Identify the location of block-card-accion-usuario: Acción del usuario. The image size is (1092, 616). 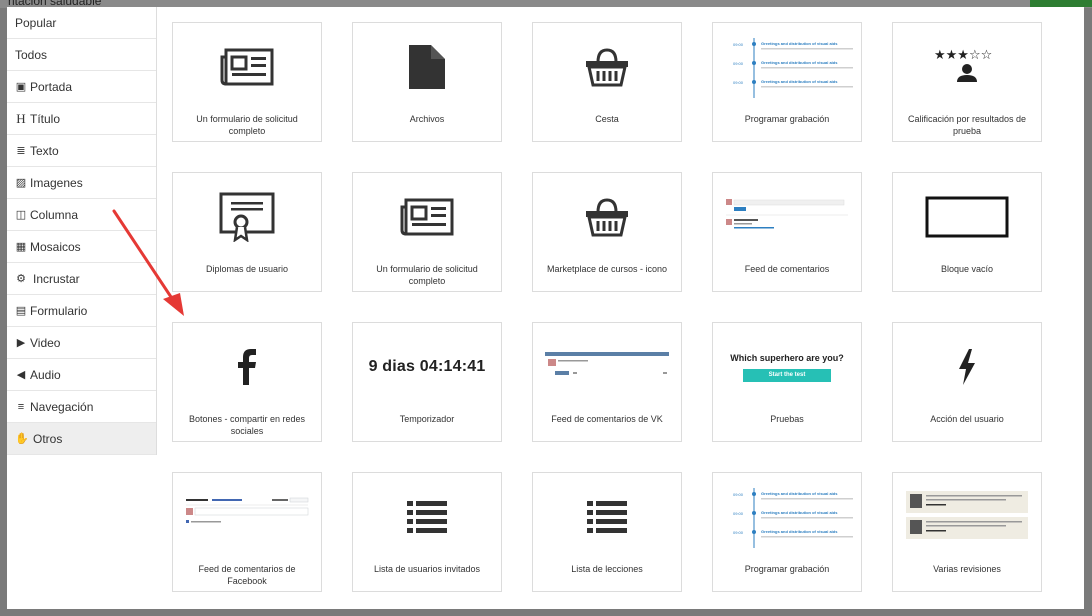
(967, 382).